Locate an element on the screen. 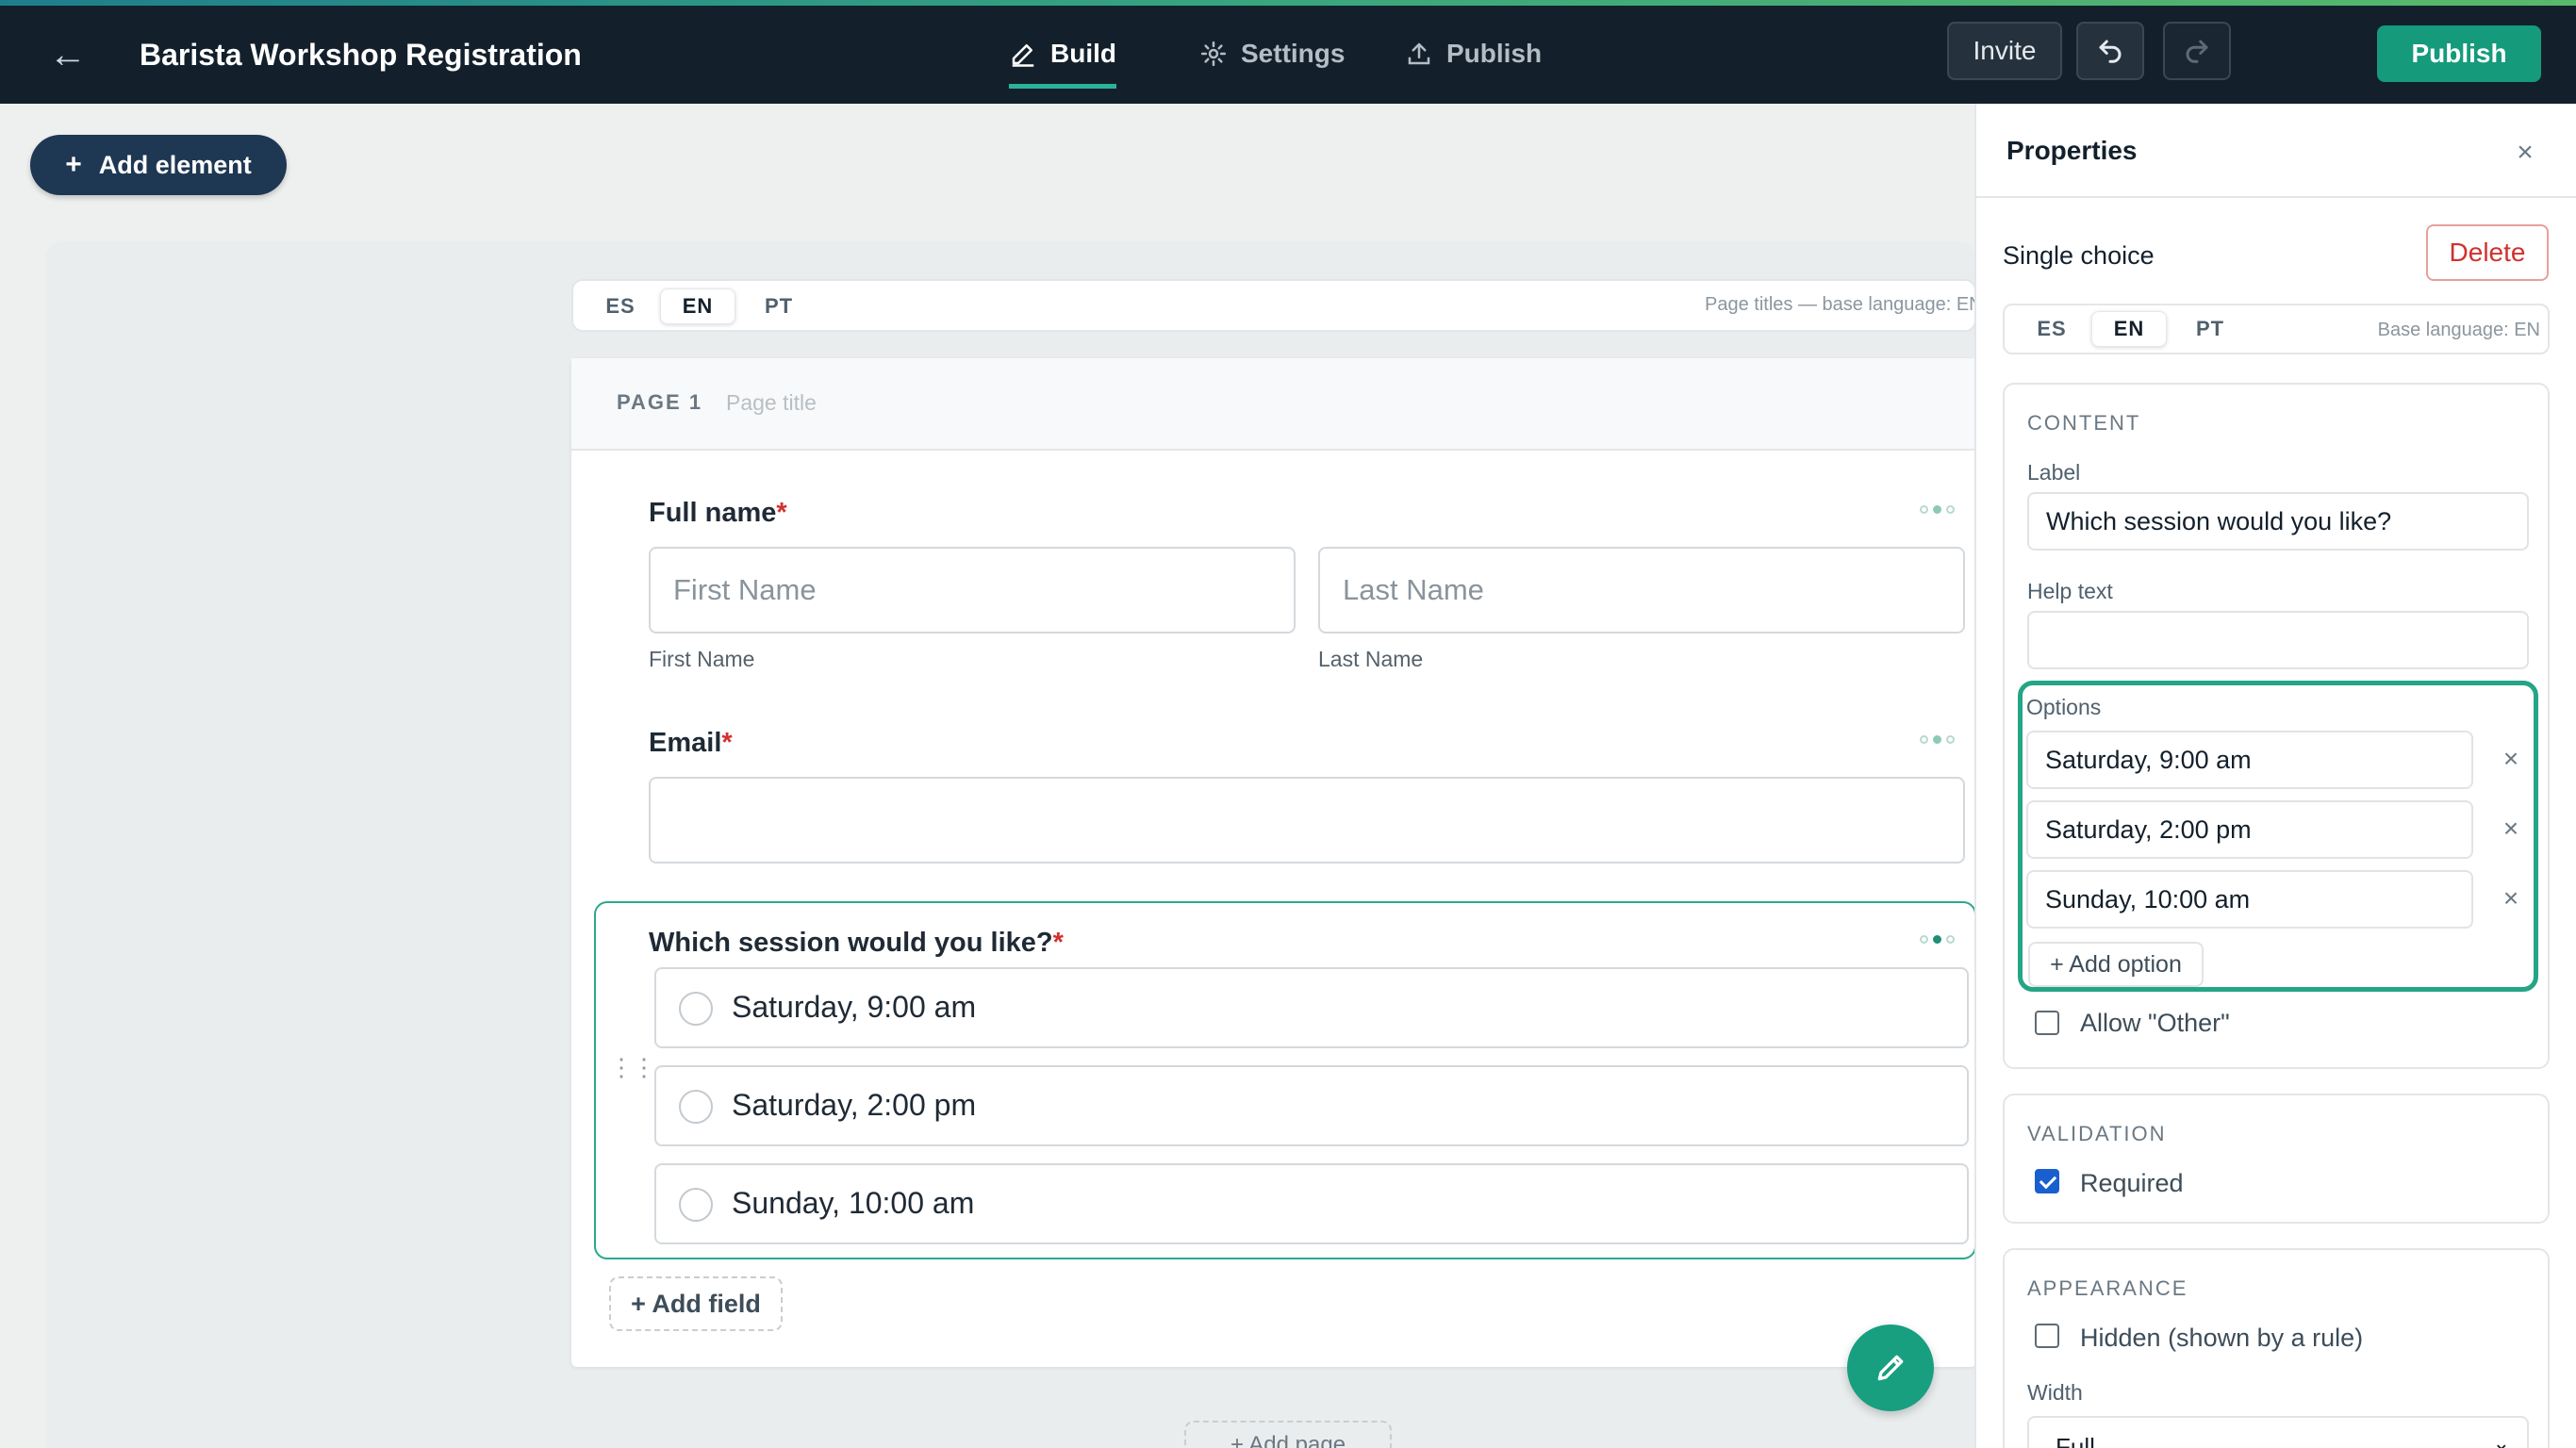 The height and width of the screenshot is (1448, 2576). label-input: Which session would you like? is located at coordinates (2278, 521).